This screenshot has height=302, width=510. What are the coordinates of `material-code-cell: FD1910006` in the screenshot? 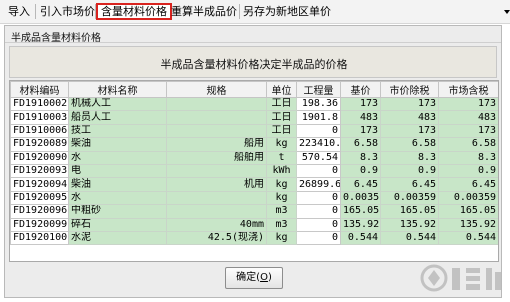 It's located at (39, 131).